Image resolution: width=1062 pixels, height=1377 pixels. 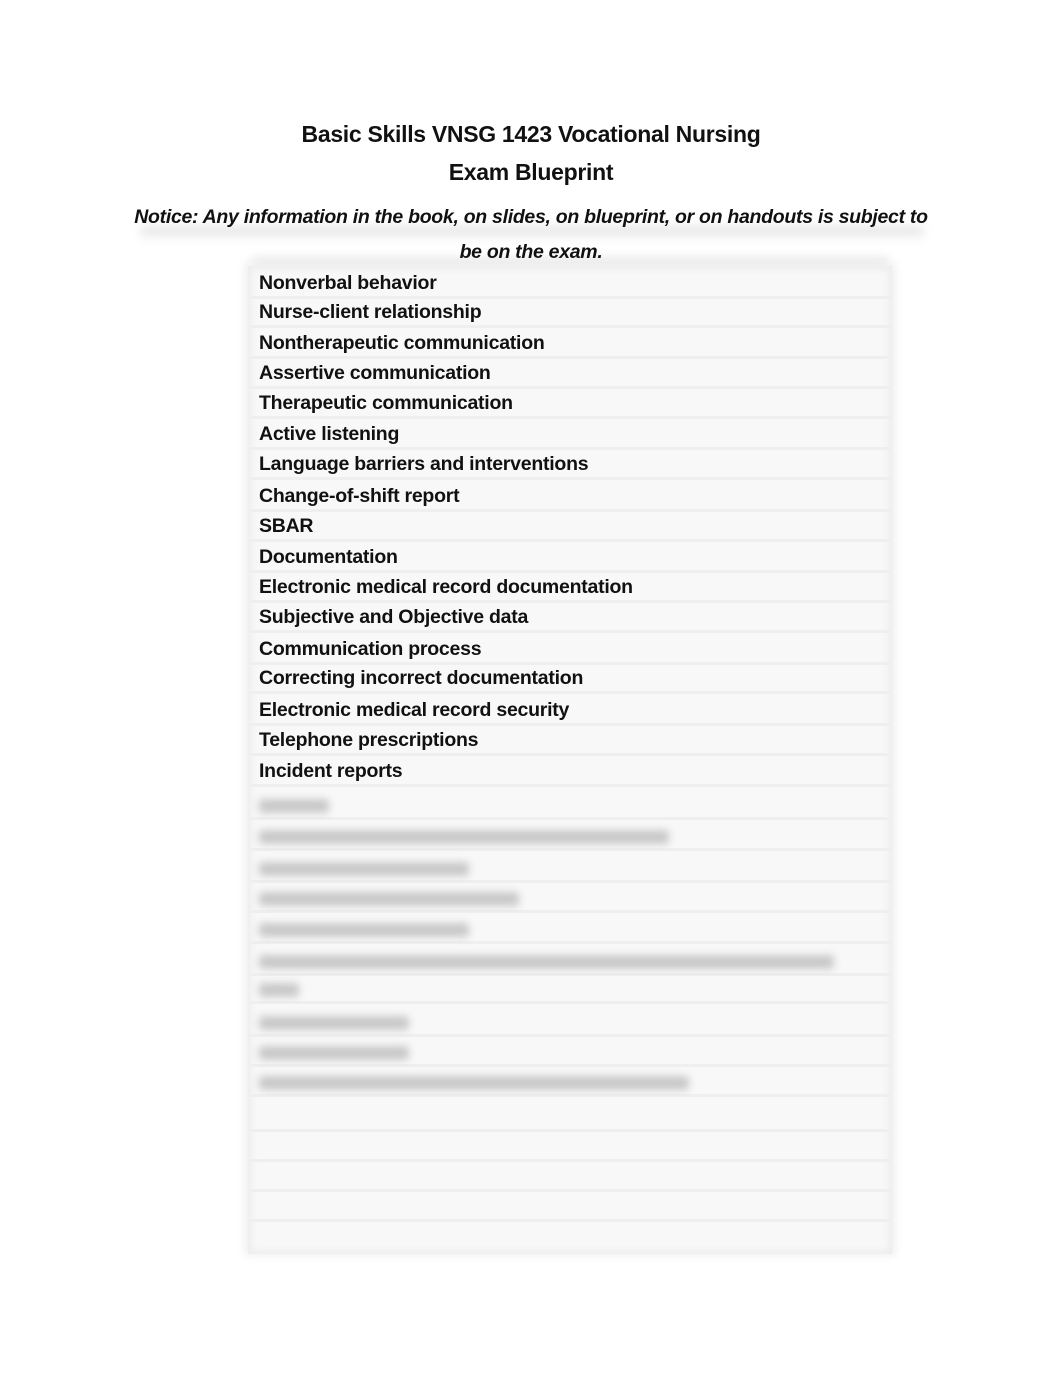 I want to click on topic-cell: SBAR, so click(x=286, y=526).